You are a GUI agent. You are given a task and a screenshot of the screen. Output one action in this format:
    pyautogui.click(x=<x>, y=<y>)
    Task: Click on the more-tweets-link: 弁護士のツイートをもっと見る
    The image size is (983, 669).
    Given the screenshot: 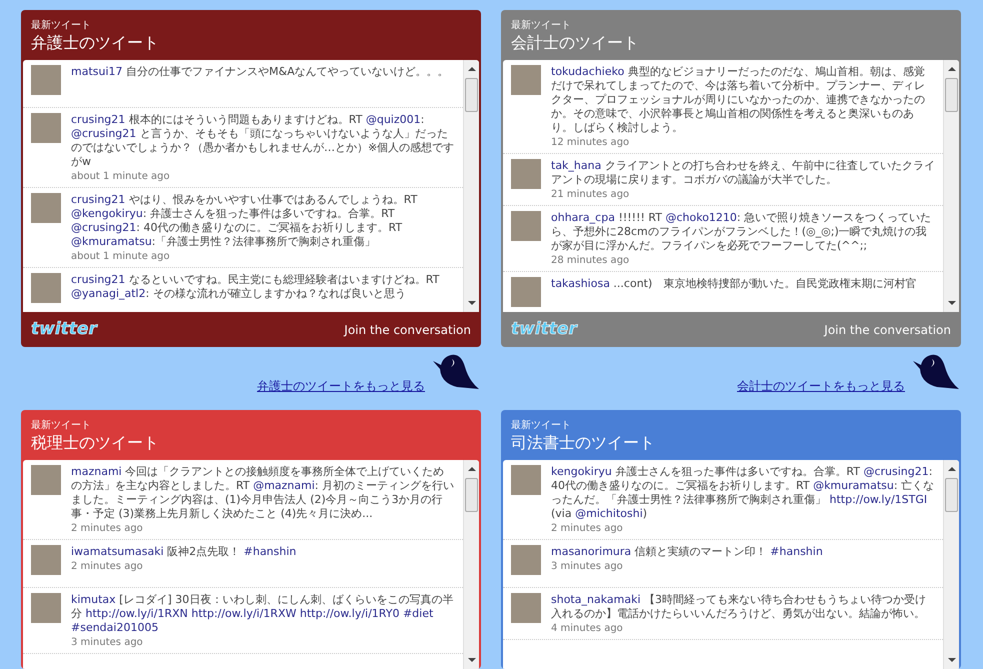 What is the action you would take?
    pyautogui.click(x=341, y=386)
    